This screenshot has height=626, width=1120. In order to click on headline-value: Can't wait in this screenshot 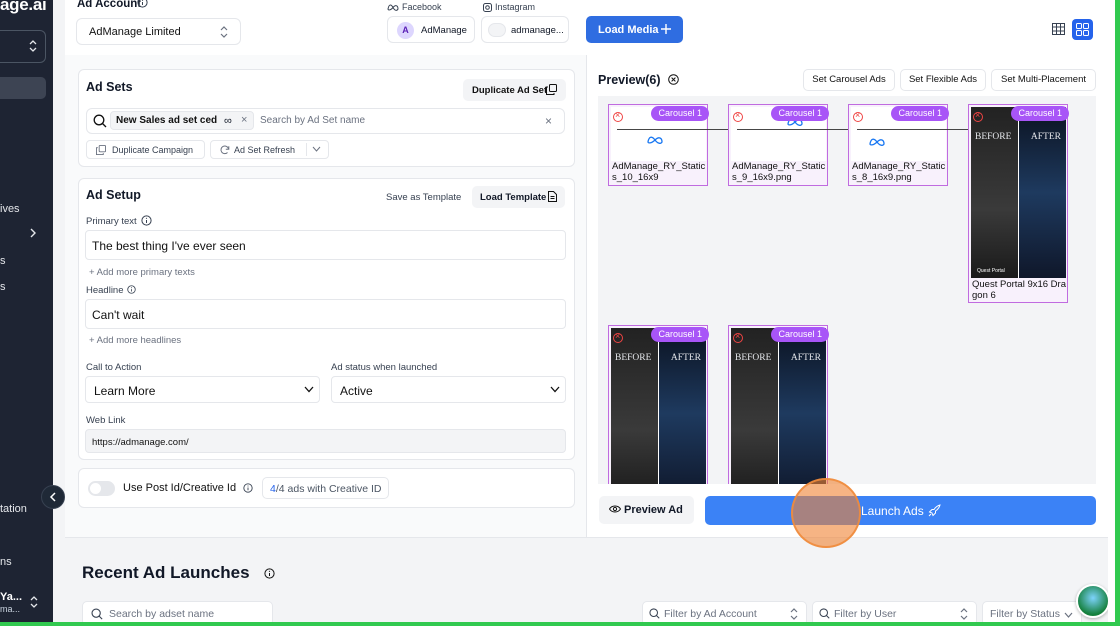, I will do `click(118, 315)`.